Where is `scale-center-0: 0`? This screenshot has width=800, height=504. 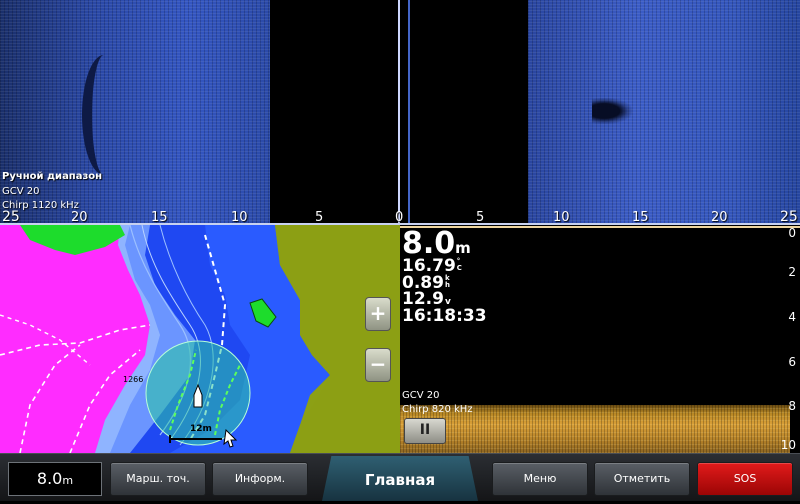
scale-center-0: 0 is located at coordinates (399, 217).